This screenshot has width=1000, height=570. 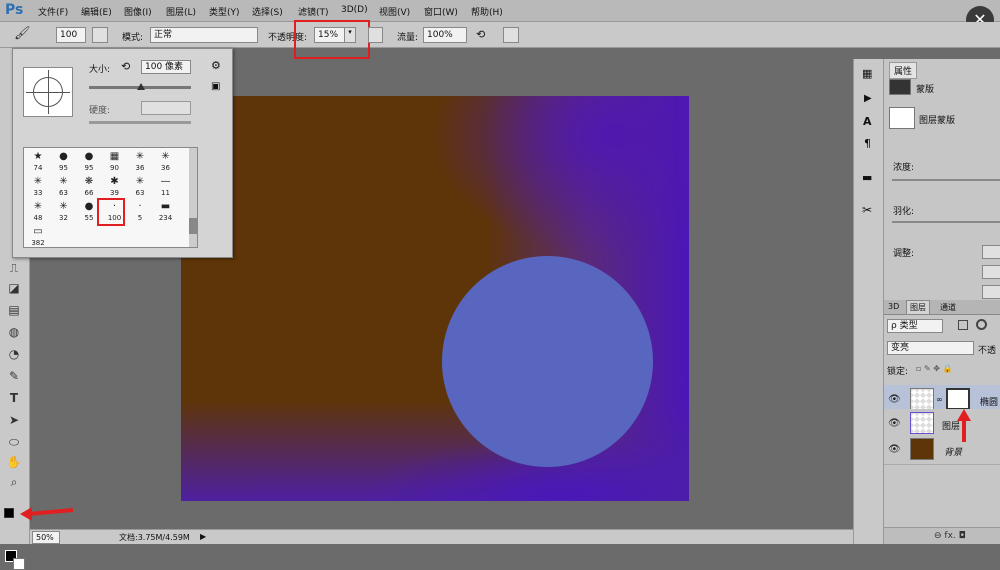 What do you see at coordinates (991, 292) in the screenshot?
I see `invert-button` at bounding box center [991, 292].